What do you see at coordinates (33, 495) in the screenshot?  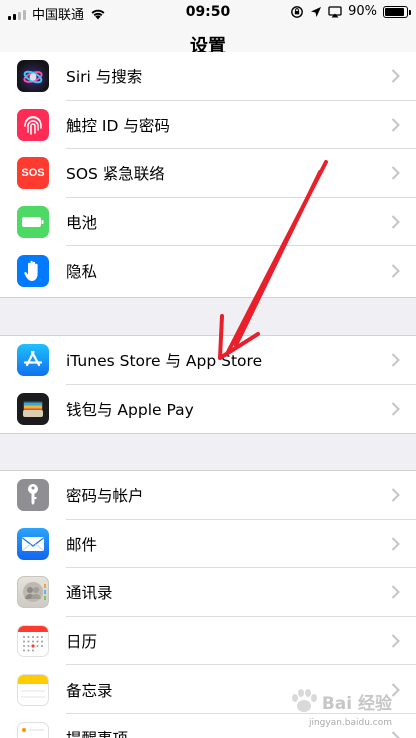 I see `key-icon` at bounding box center [33, 495].